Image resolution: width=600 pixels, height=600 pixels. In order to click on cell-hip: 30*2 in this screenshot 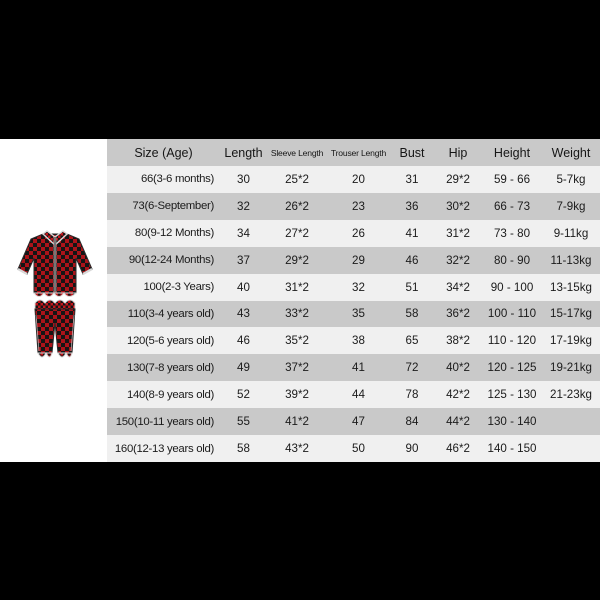, I will do `click(458, 206)`.